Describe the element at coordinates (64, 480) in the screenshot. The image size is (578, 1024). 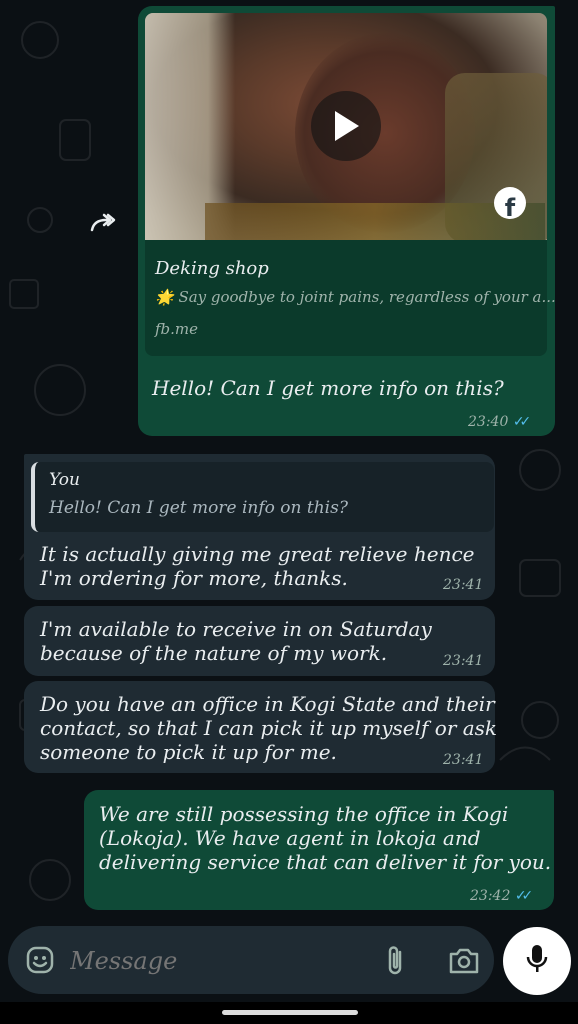
I see `quoted-author: You` at that location.